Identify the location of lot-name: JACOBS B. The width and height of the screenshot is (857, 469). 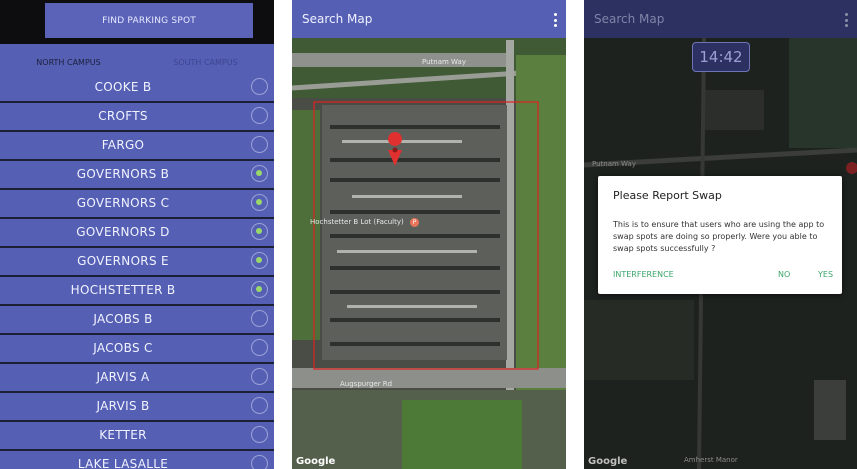
(123, 319).